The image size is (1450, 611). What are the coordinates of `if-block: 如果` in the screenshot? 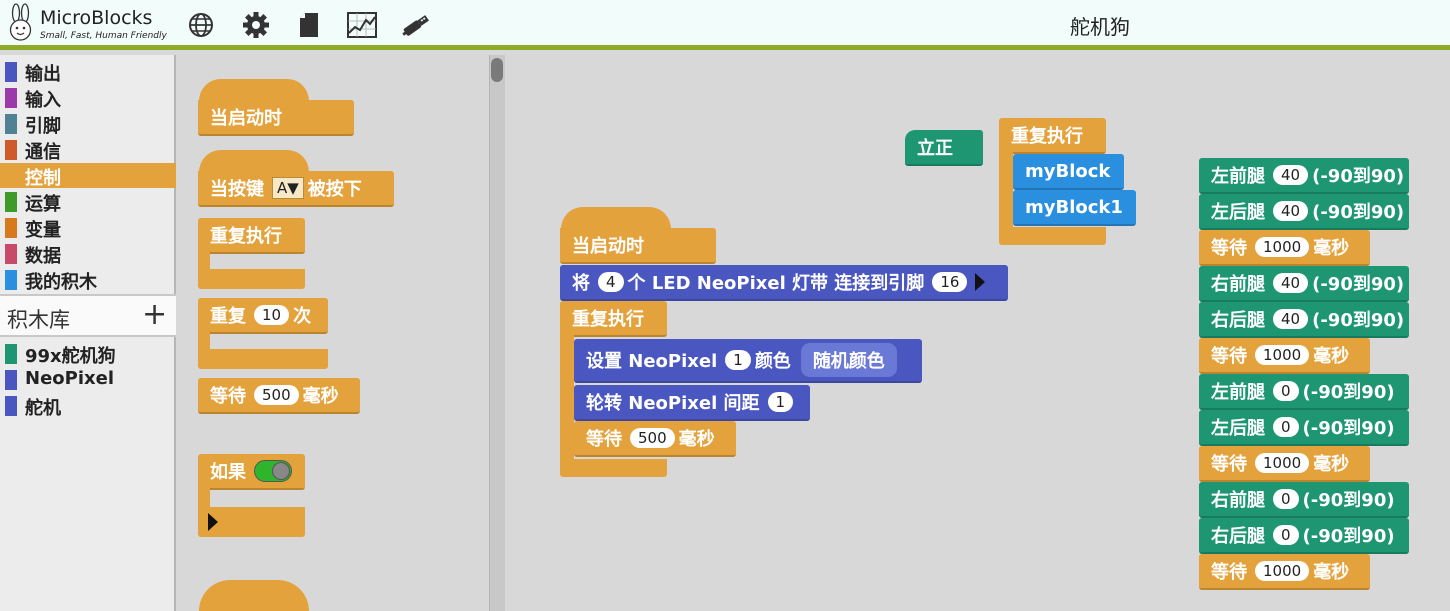 It's located at (251, 472).